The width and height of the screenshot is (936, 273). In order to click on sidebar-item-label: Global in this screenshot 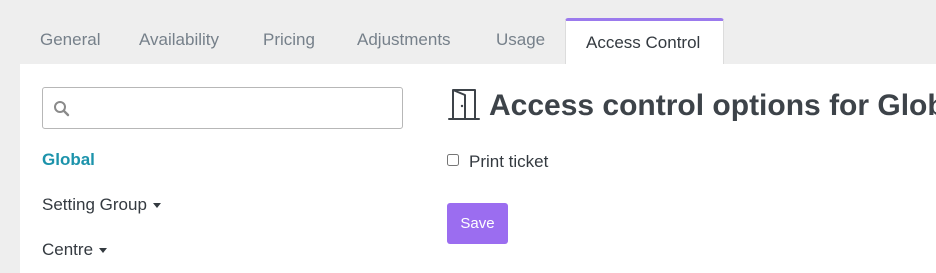, I will do `click(68, 159)`.